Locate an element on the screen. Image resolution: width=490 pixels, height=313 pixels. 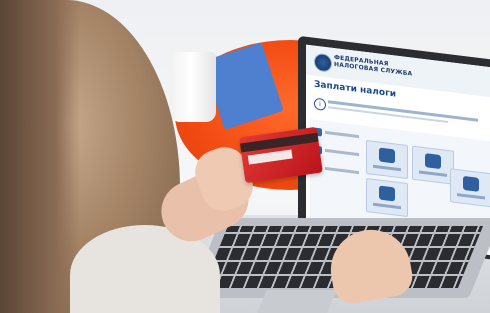
card-signature-strip is located at coordinates (270, 157).